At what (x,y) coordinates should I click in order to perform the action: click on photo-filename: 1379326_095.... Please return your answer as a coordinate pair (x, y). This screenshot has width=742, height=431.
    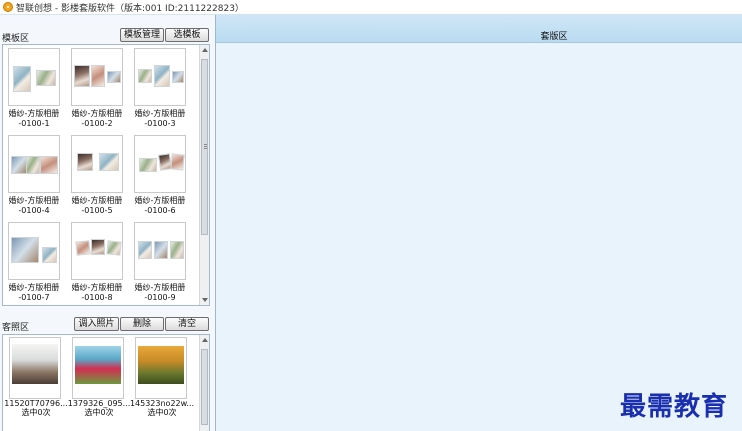
    Looking at the image, I should click on (99, 403).